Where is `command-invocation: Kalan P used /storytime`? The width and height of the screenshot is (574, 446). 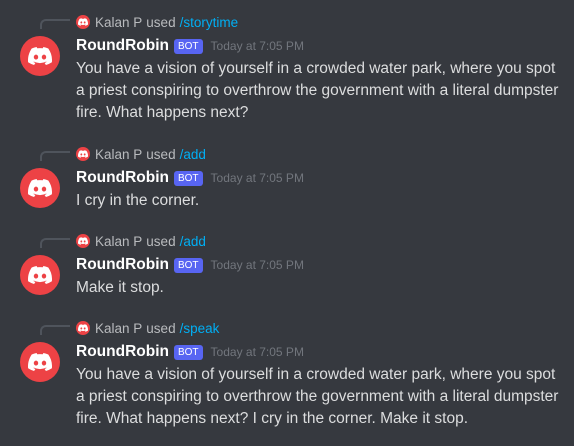 command-invocation: Kalan P used /storytime is located at coordinates (157, 22).